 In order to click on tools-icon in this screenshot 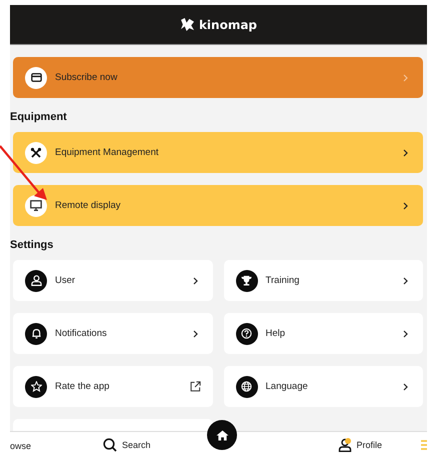, I will do `click(36, 152)`.